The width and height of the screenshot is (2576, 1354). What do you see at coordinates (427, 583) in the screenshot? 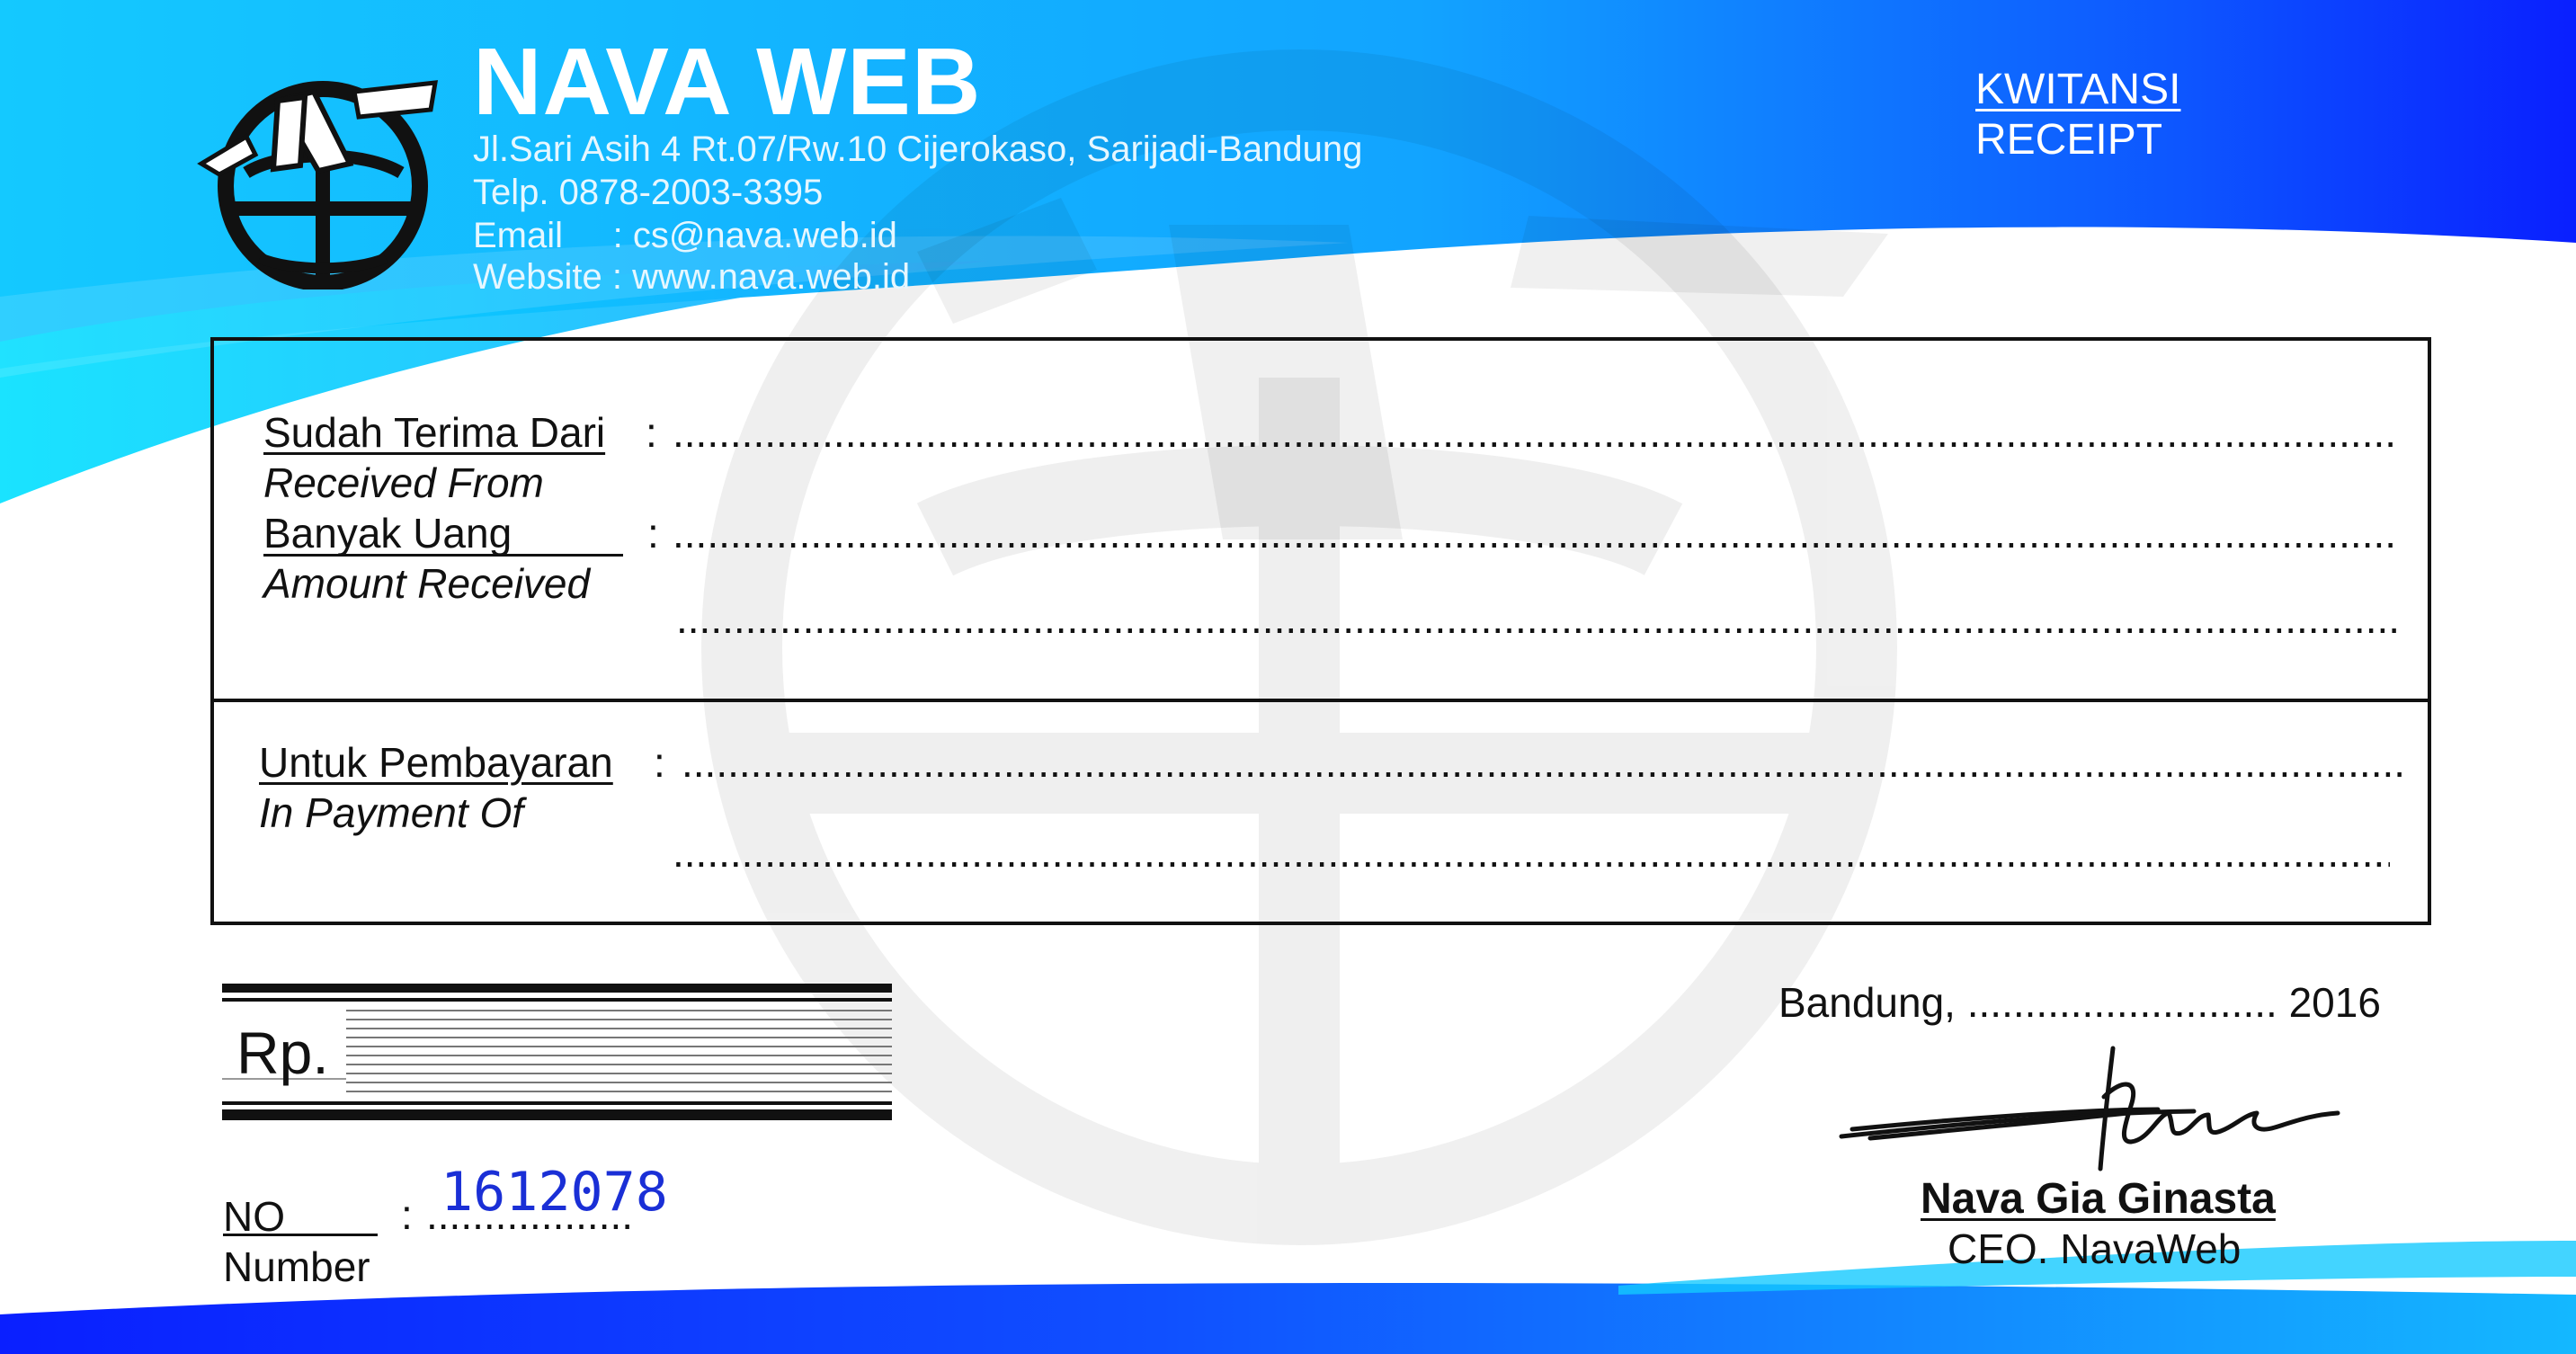
I see `amount-label-en: Amount Received` at bounding box center [427, 583].